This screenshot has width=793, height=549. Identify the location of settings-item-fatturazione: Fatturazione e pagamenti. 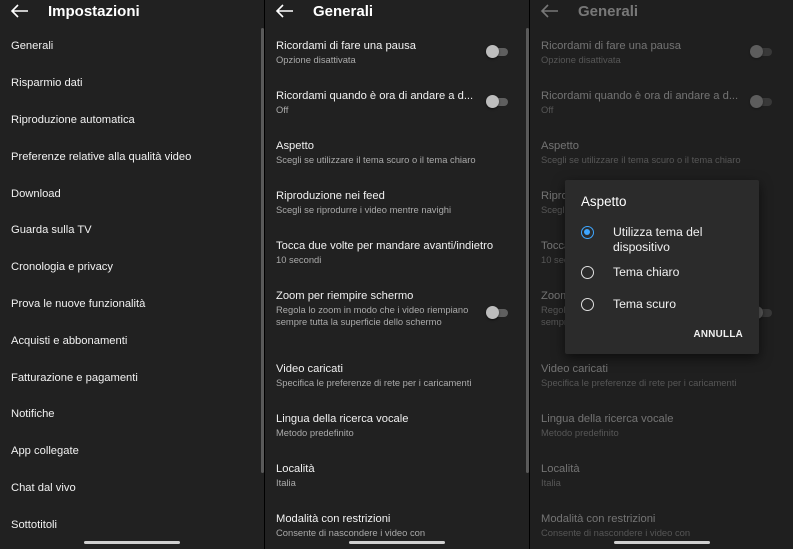
(132, 377).